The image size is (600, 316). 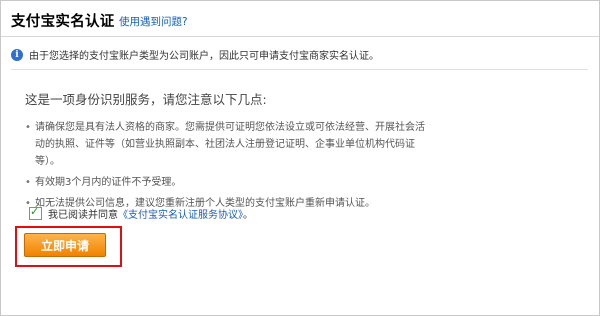 What do you see at coordinates (225, 182) in the screenshot?
I see `list-item: 有效期3个月内的证件不予受理。` at bounding box center [225, 182].